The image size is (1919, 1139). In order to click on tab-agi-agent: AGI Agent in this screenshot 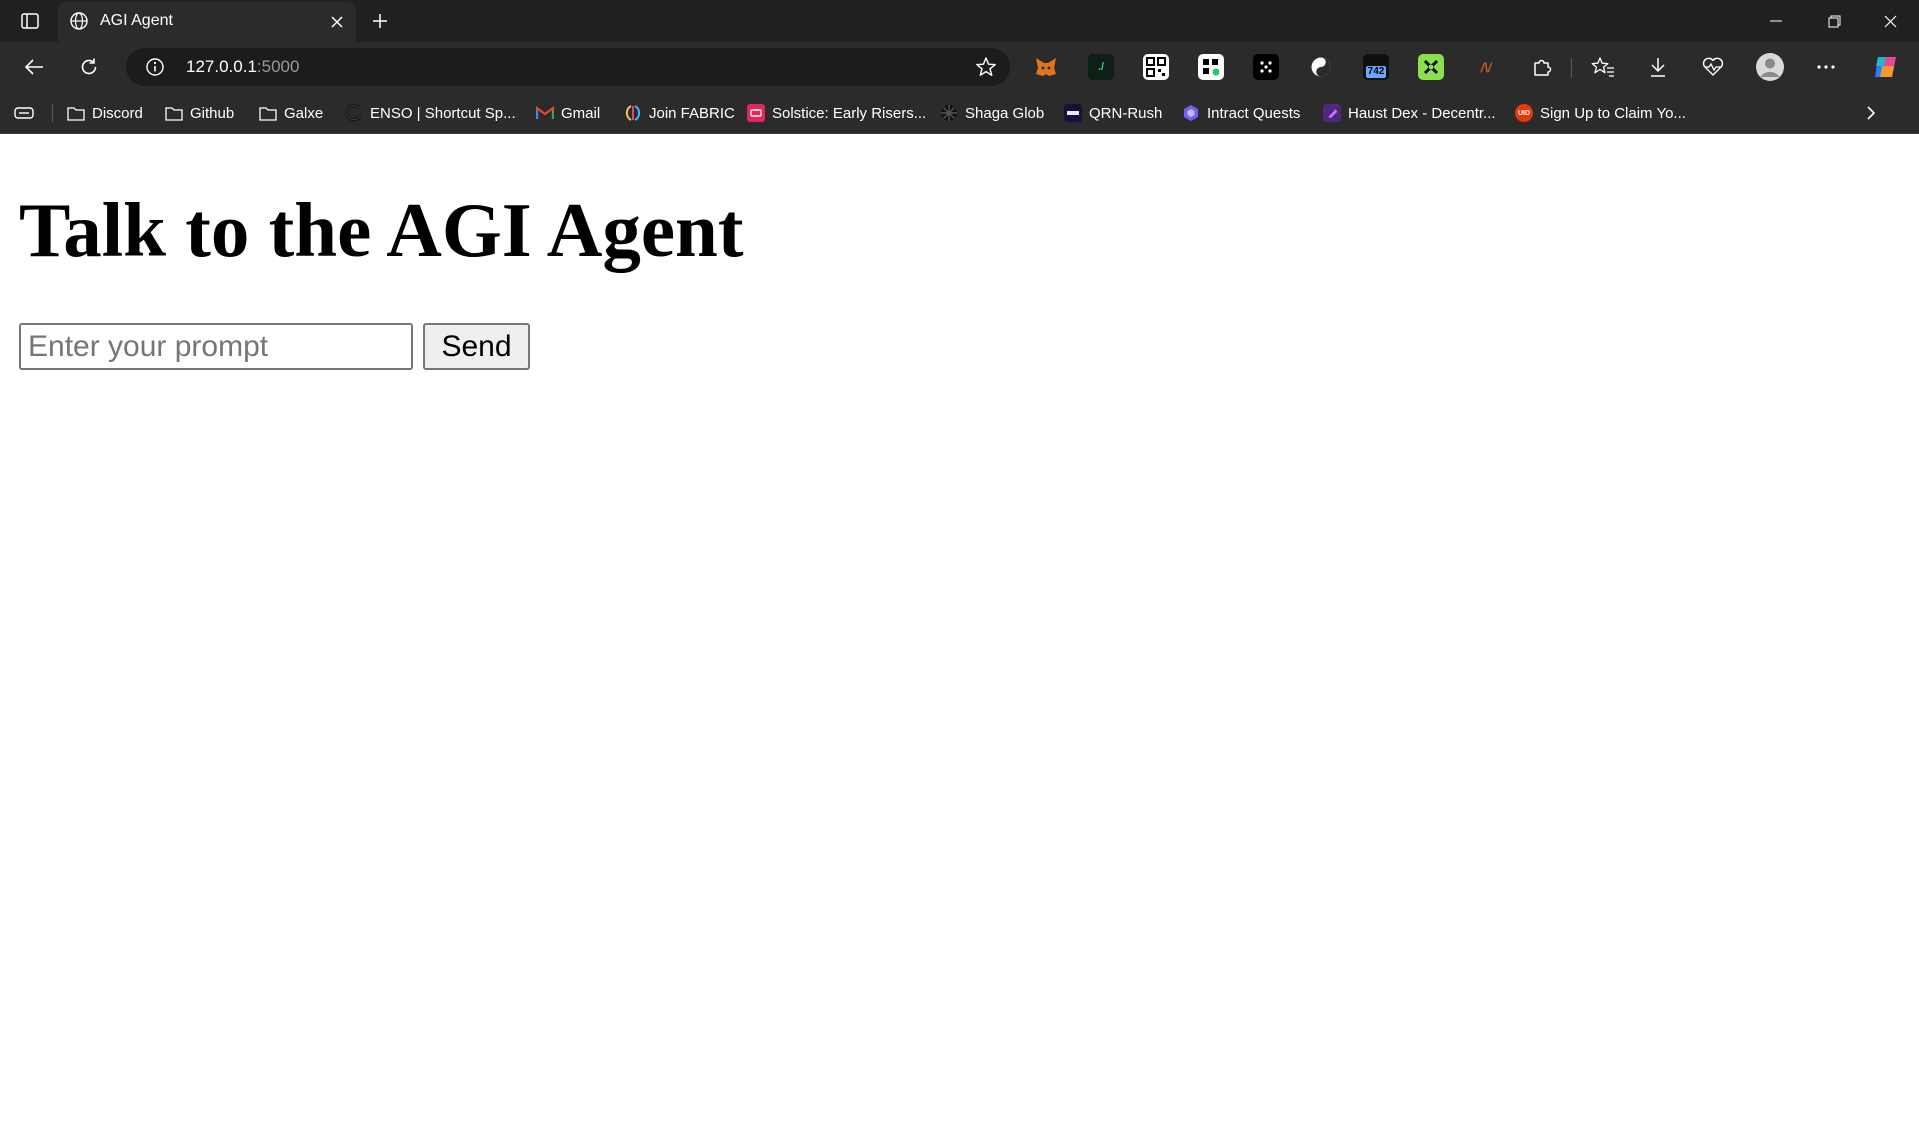, I will do `click(207, 22)`.